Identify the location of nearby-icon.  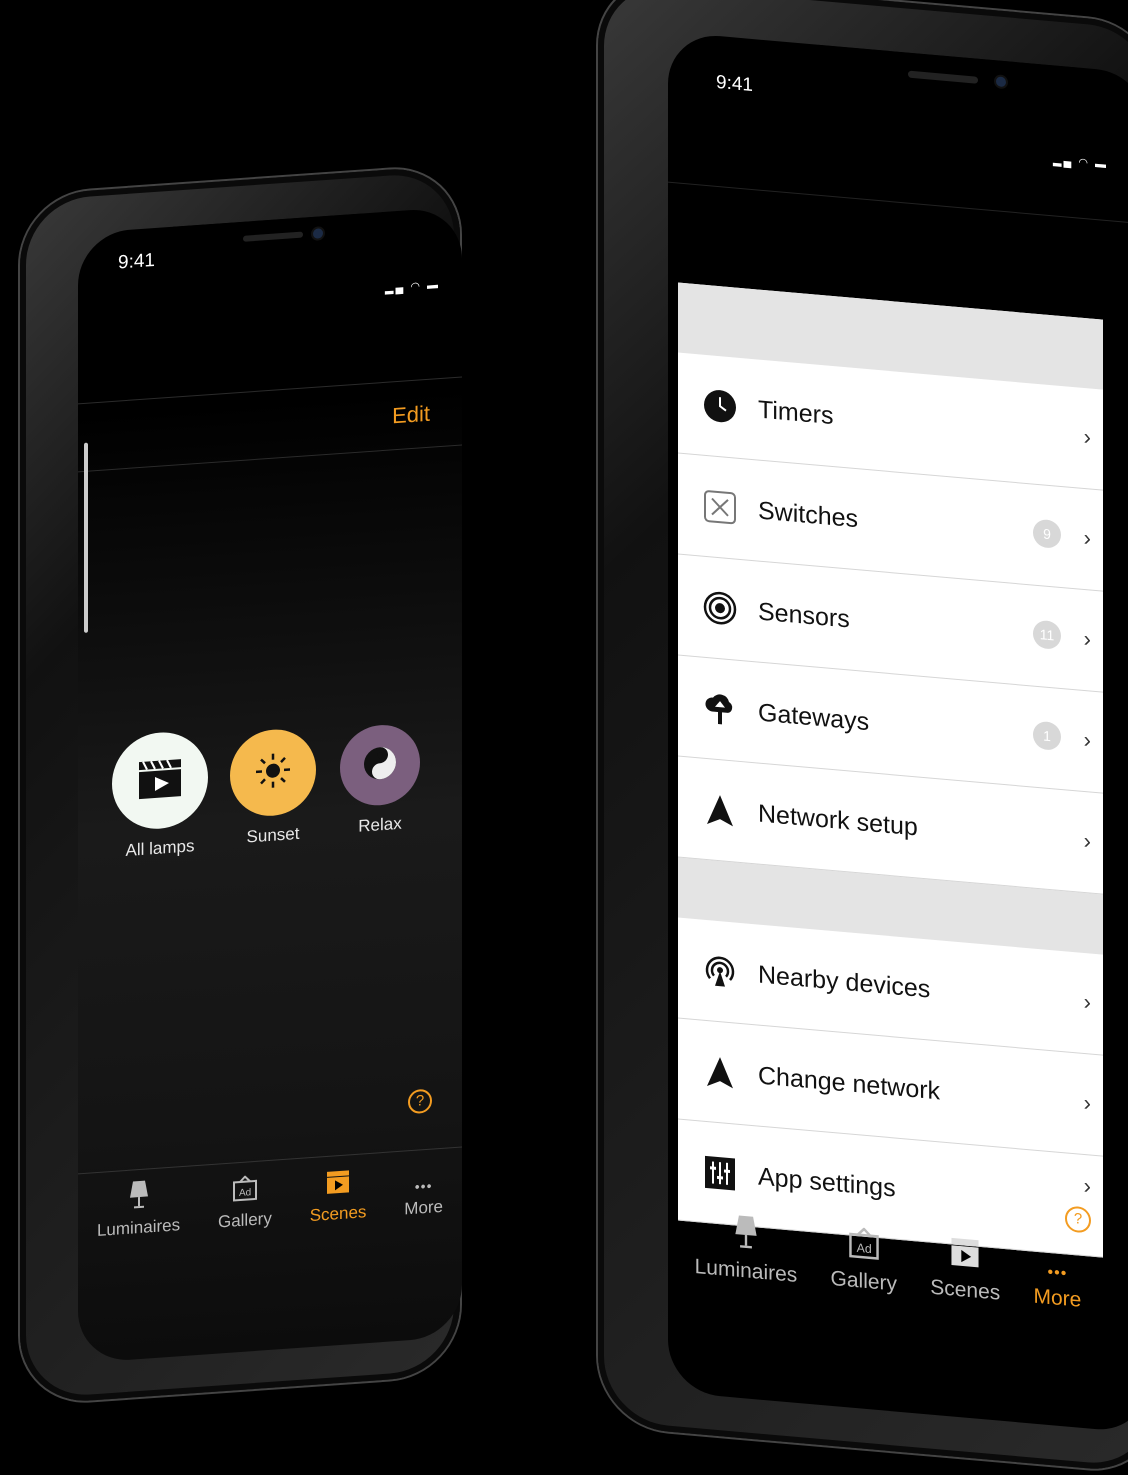
(720, 970).